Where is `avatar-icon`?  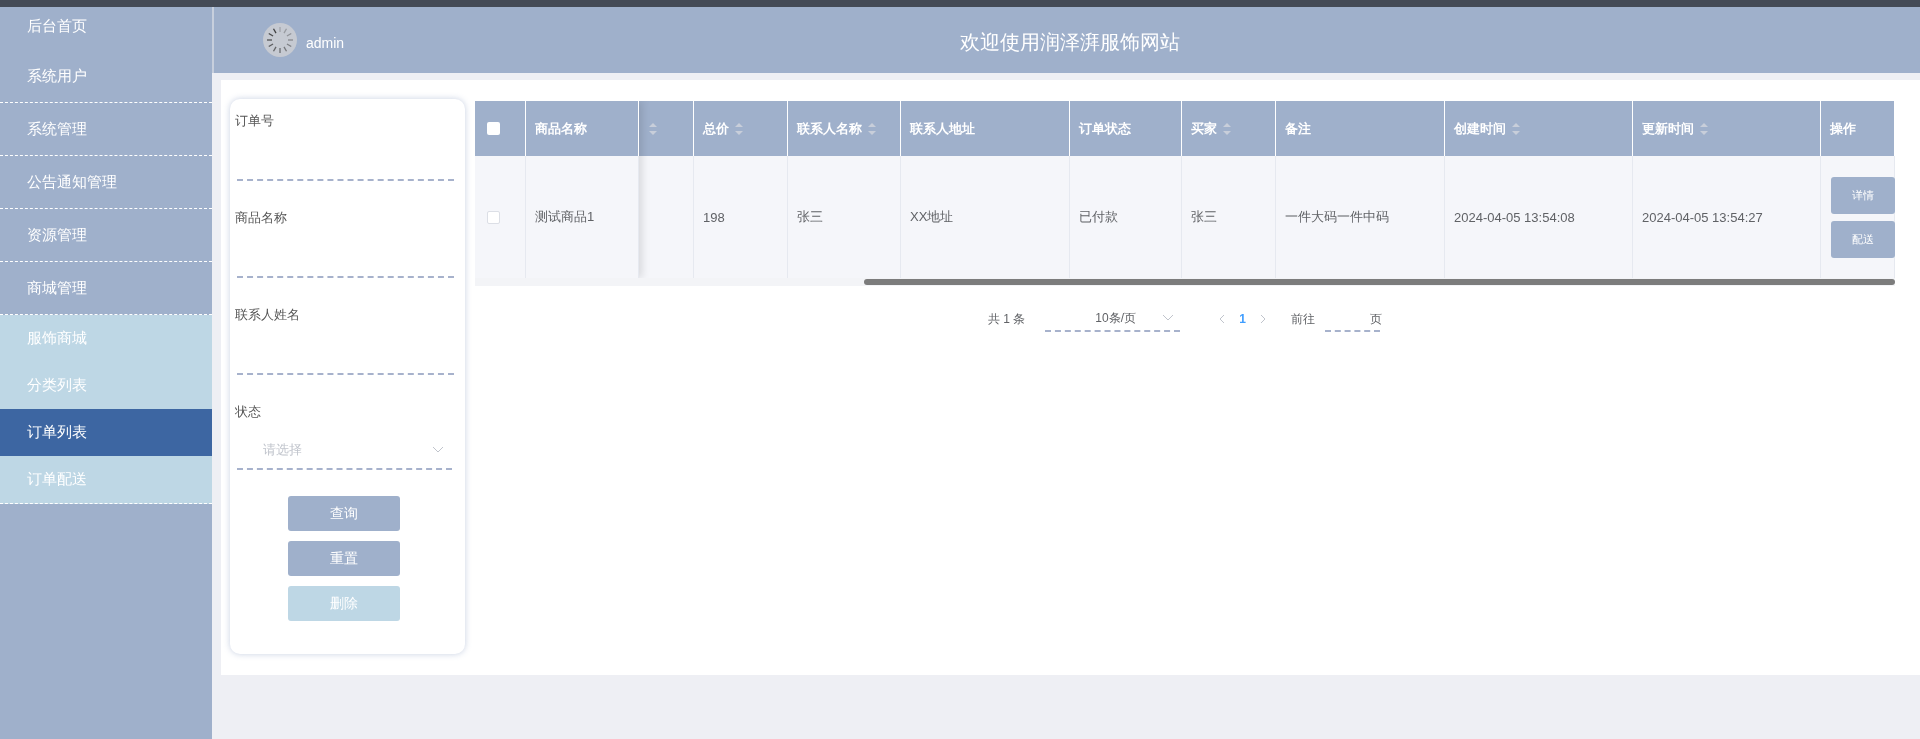 avatar-icon is located at coordinates (280, 40).